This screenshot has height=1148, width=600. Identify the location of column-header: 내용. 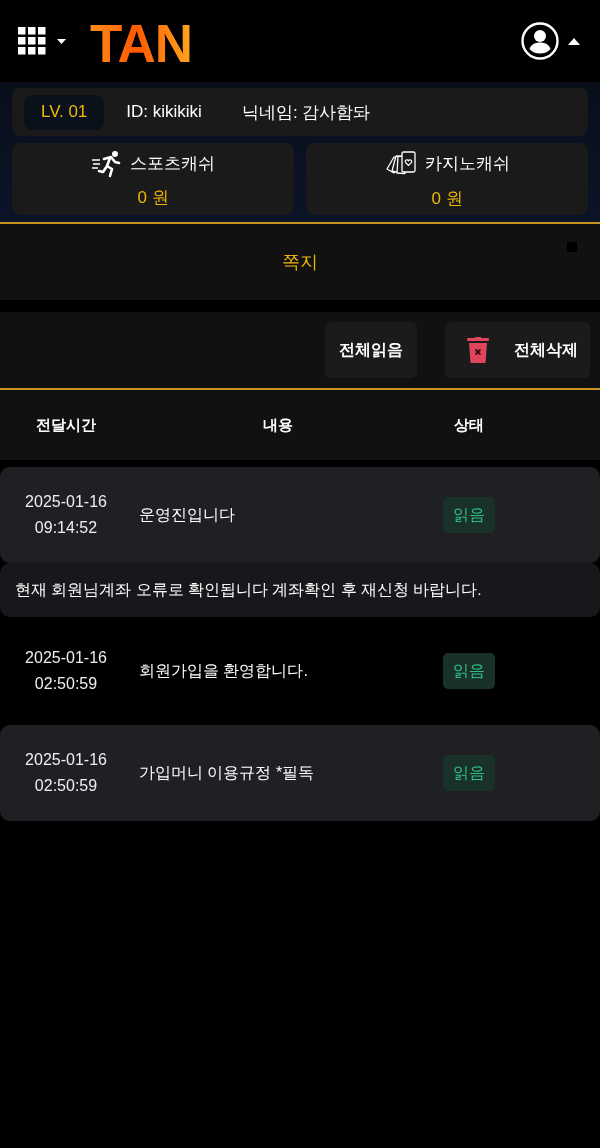
(278, 425).